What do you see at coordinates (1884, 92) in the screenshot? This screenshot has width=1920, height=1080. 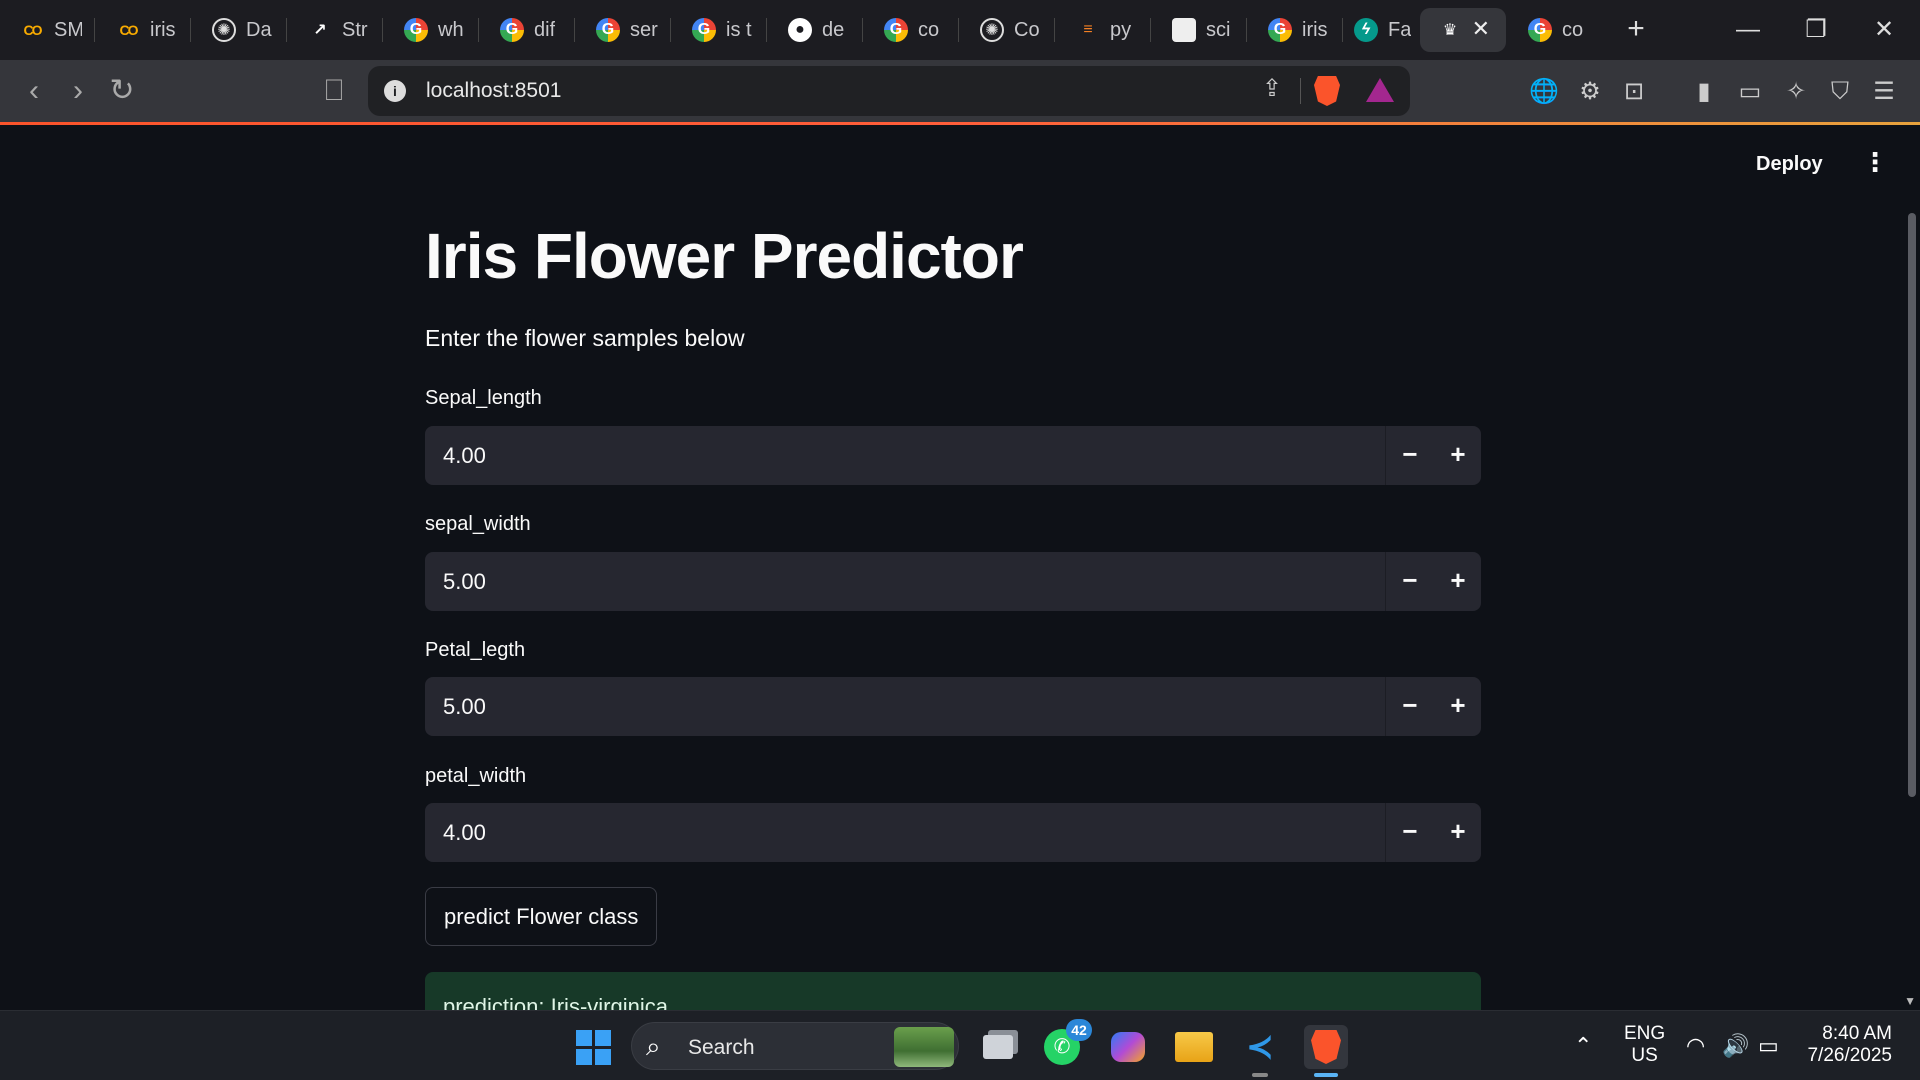 I see `menu-icon: ☰` at bounding box center [1884, 92].